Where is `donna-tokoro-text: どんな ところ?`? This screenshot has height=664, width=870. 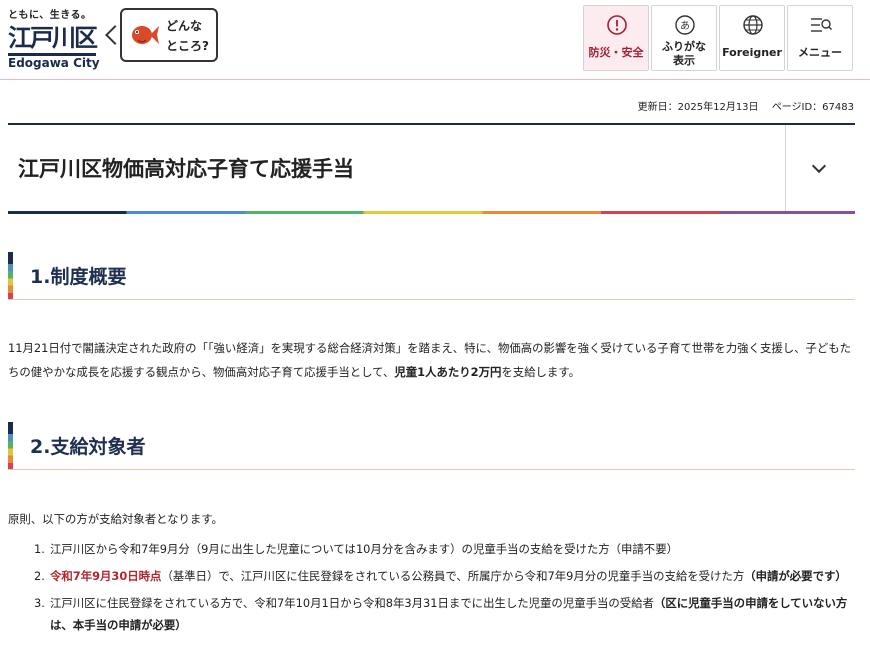 donna-tokoro-text: どんな ところ? is located at coordinates (187, 36).